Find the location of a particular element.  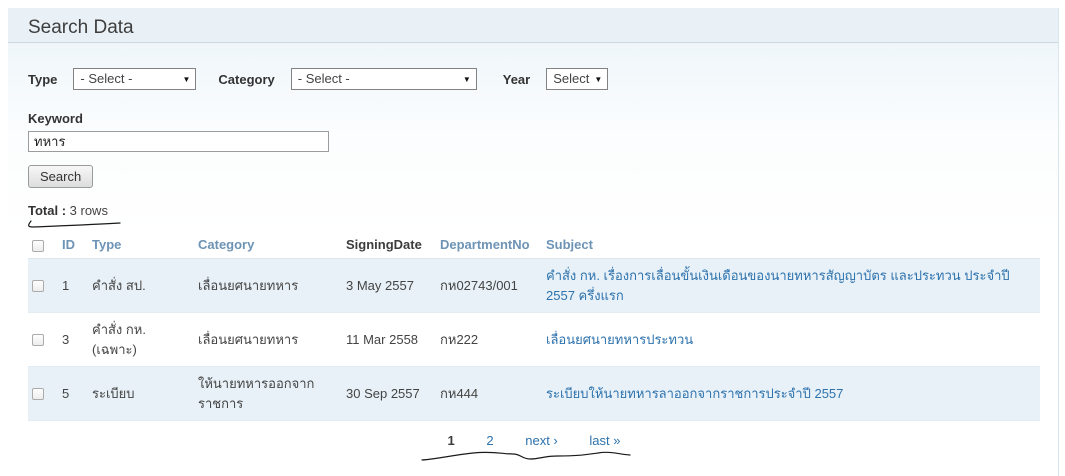

cell-department-no: กห444 is located at coordinates (489, 393).